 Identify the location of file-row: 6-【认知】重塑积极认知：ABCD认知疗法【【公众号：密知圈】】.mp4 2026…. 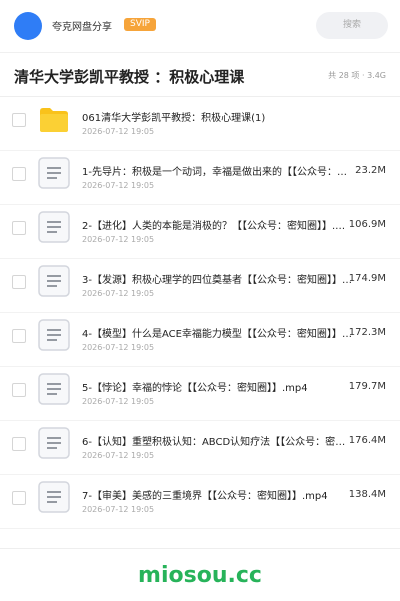
(200, 448).